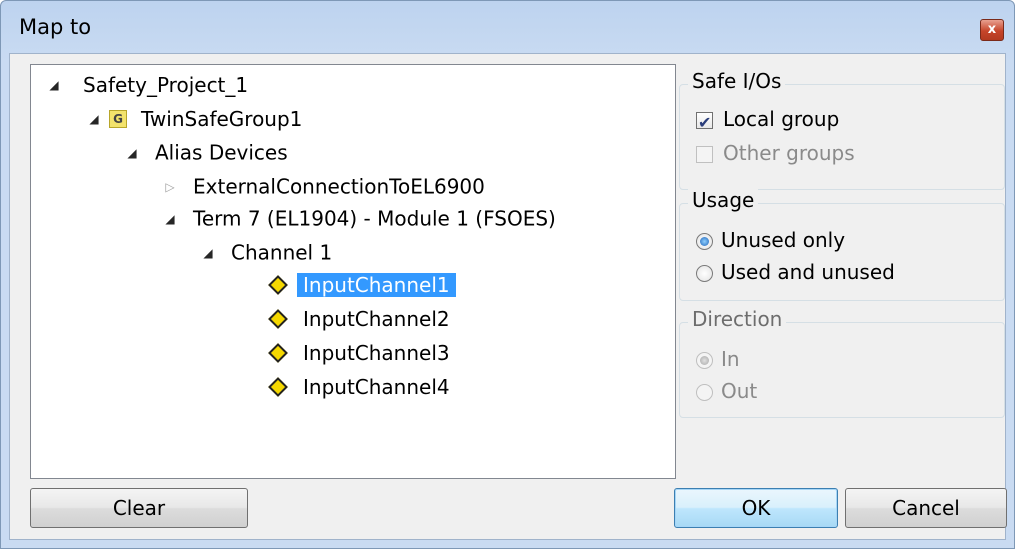 The image size is (1015, 549). What do you see at coordinates (783, 240) in the screenshot?
I see `unused-only-label: Unused only` at bounding box center [783, 240].